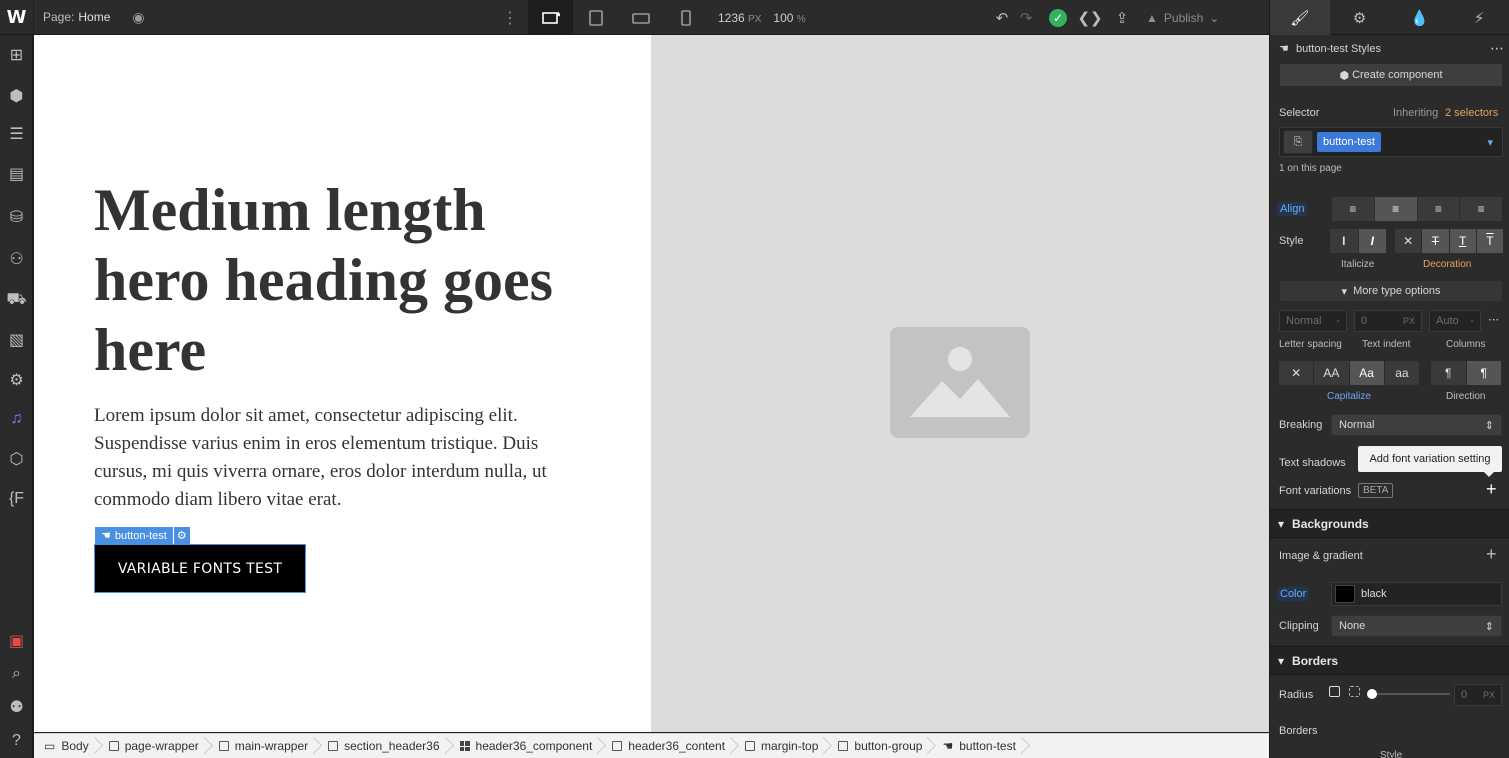  I want to click on crumb-button-group: button-group, so click(880, 746).